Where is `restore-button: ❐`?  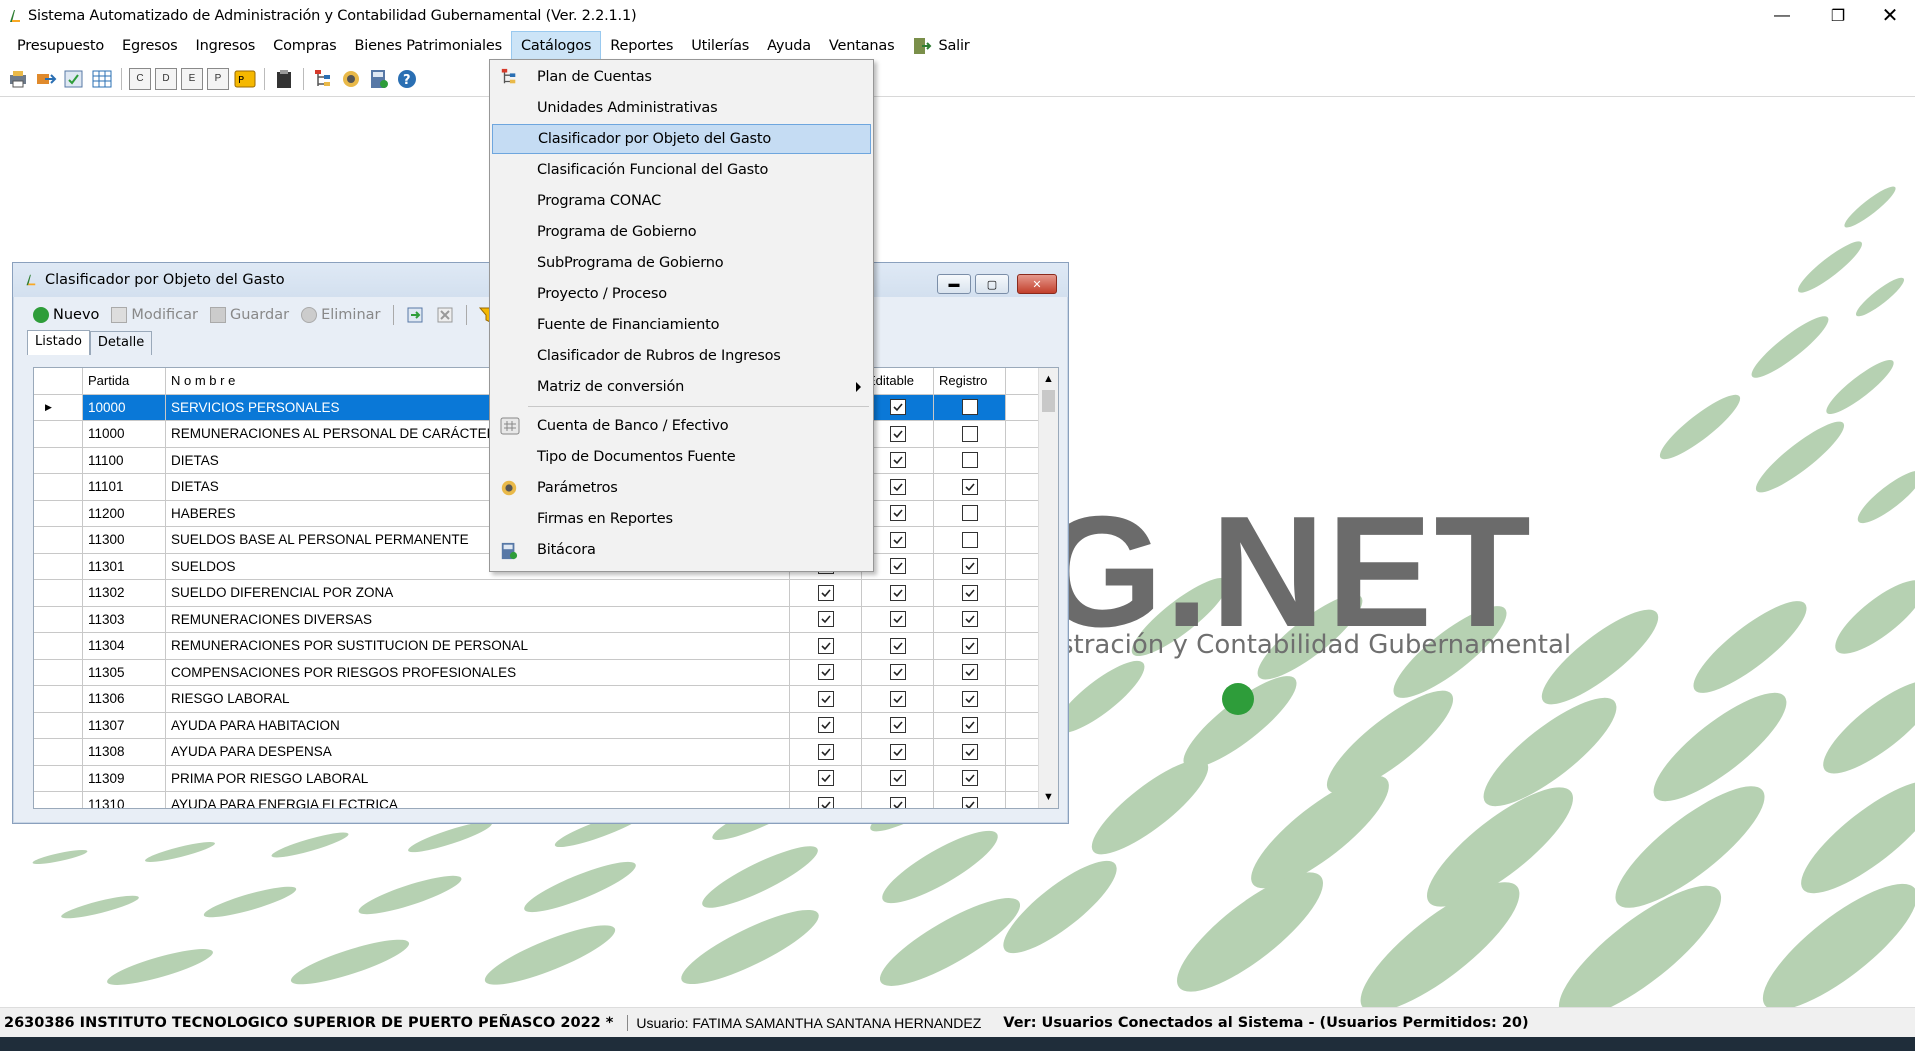 restore-button: ❐ is located at coordinates (1838, 15).